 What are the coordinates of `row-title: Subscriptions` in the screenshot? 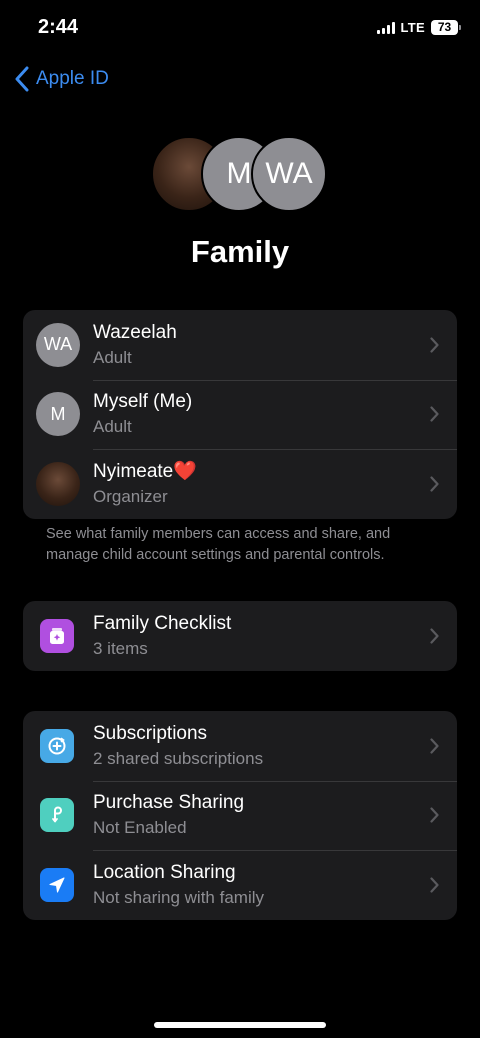 It's located at (150, 733).